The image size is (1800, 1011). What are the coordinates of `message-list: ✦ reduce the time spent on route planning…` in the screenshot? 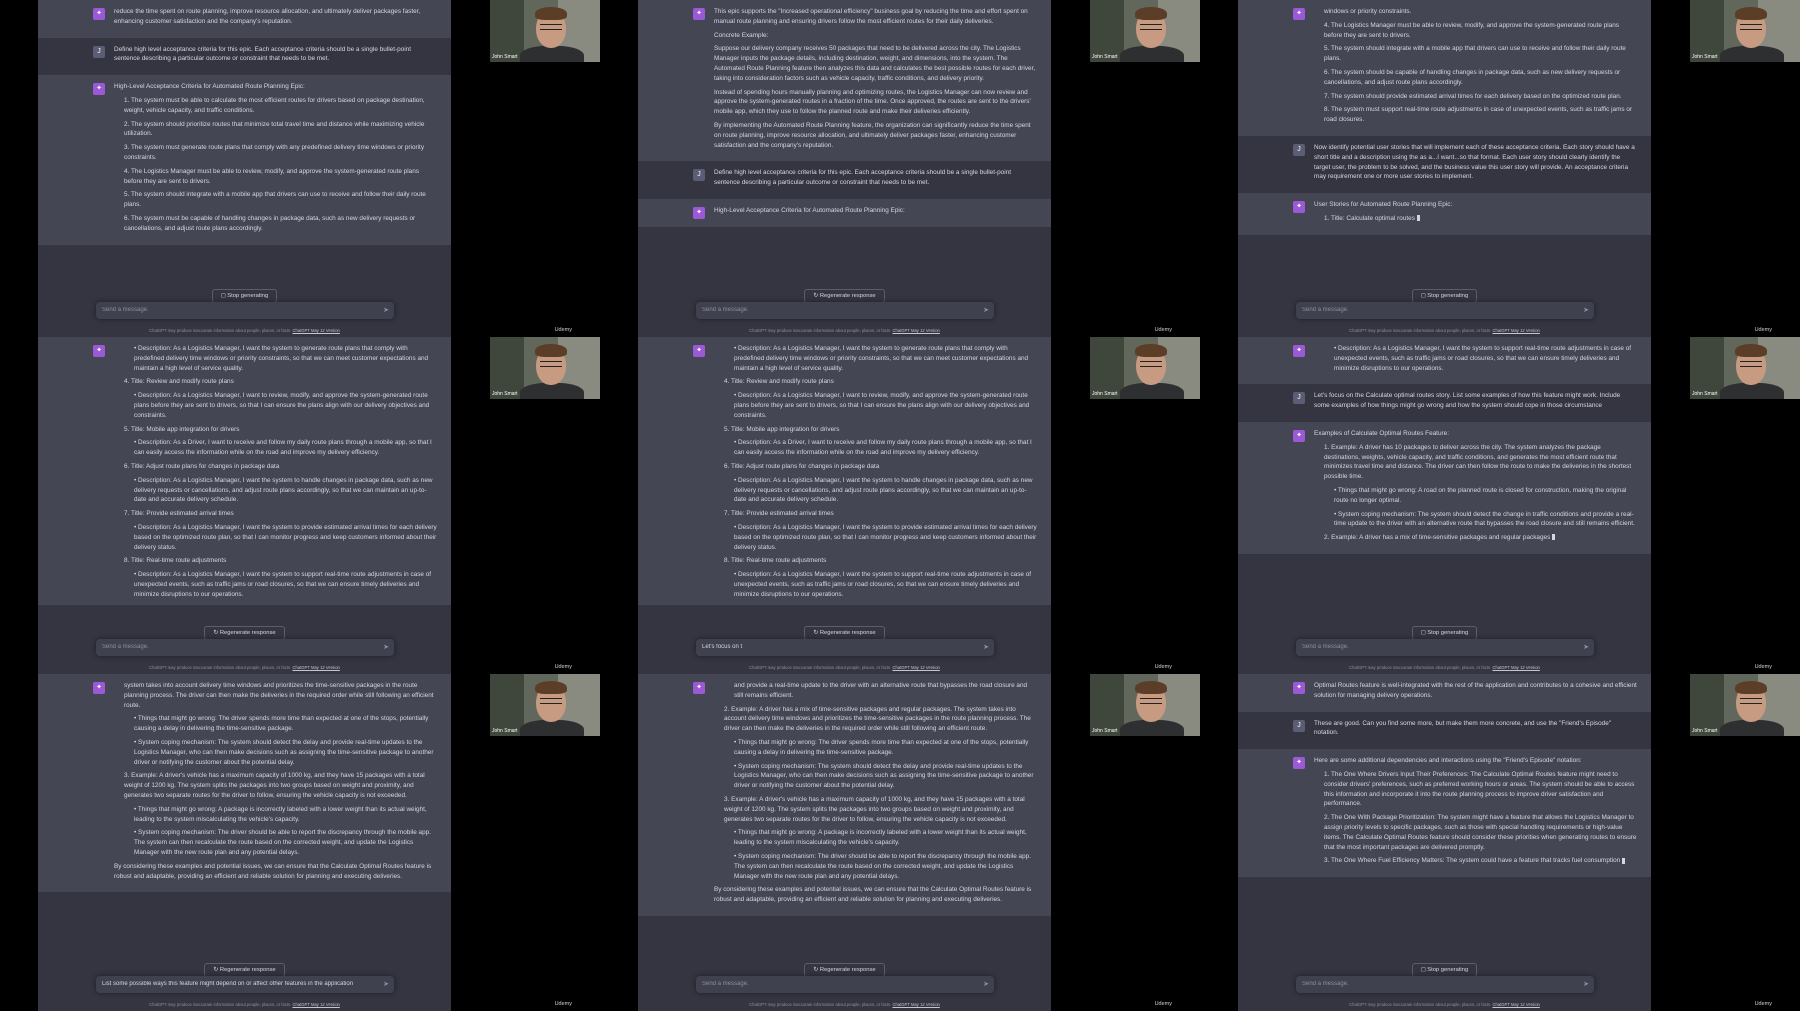 It's located at (244, 134).